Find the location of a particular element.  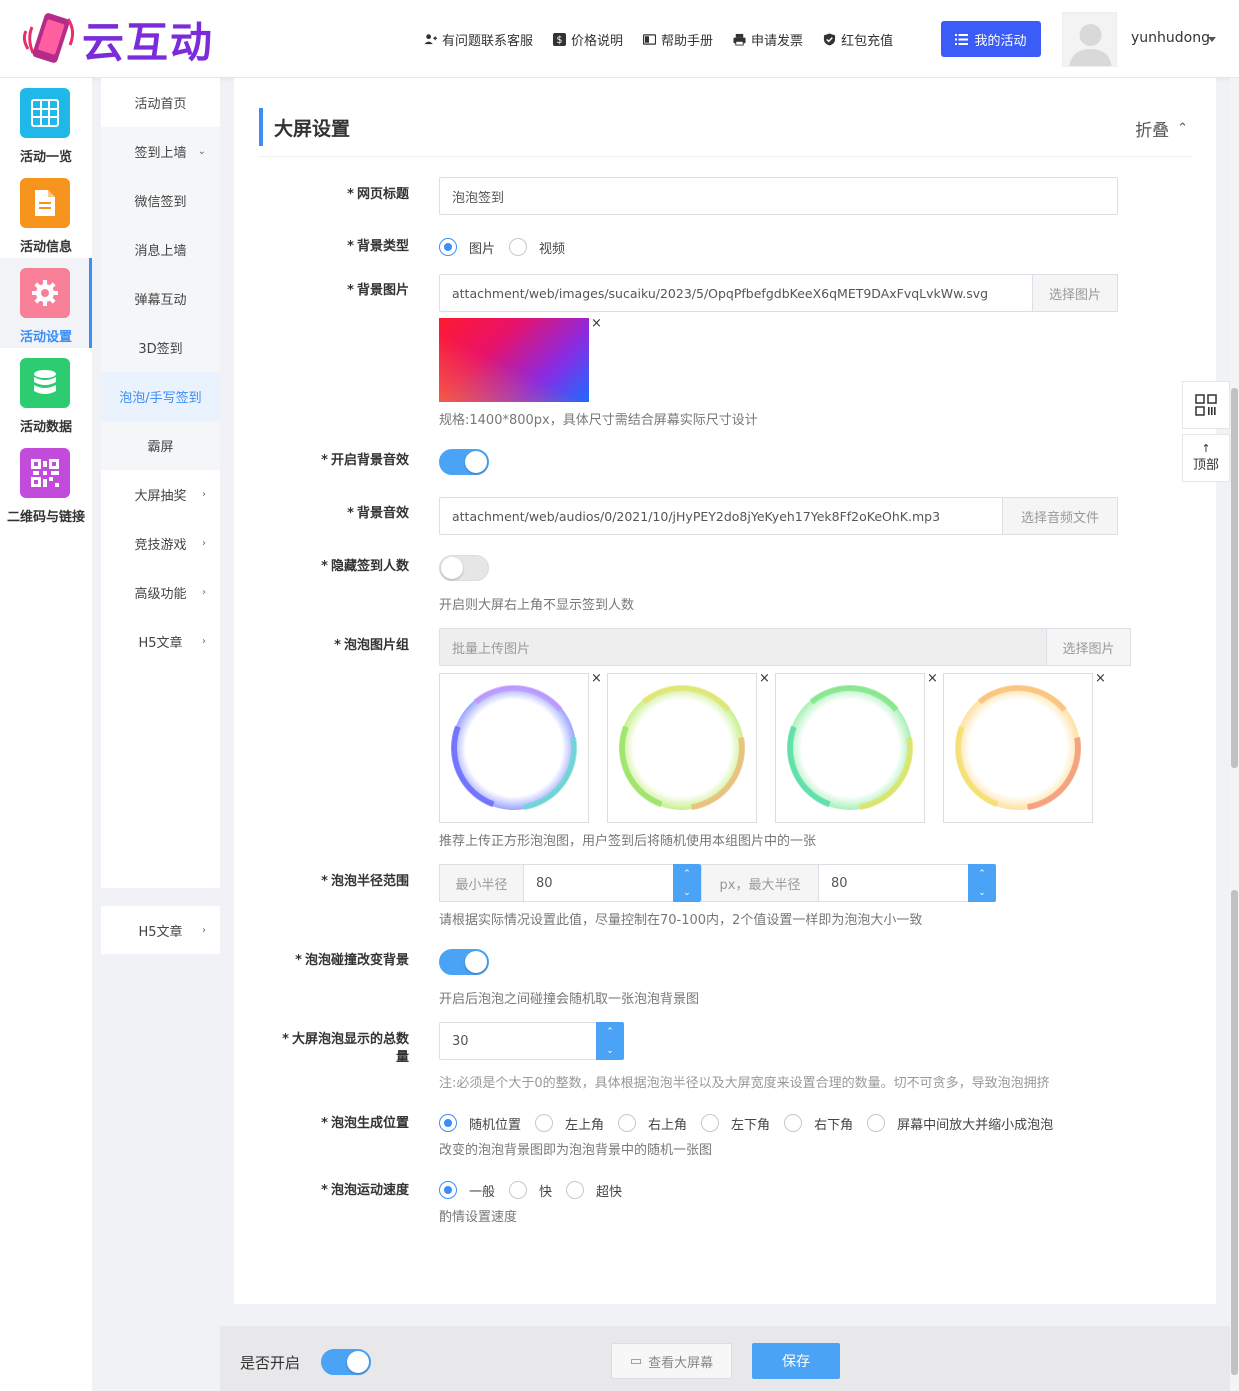

float-qrcode-button is located at coordinates (1206, 405).